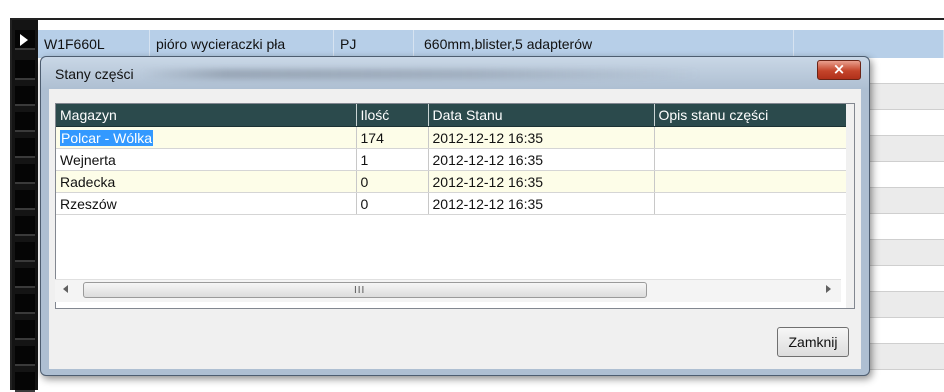 The width and height of the screenshot is (944, 392). Describe the element at coordinates (392, 137) in the screenshot. I see `cell-ilosc: 174` at that location.